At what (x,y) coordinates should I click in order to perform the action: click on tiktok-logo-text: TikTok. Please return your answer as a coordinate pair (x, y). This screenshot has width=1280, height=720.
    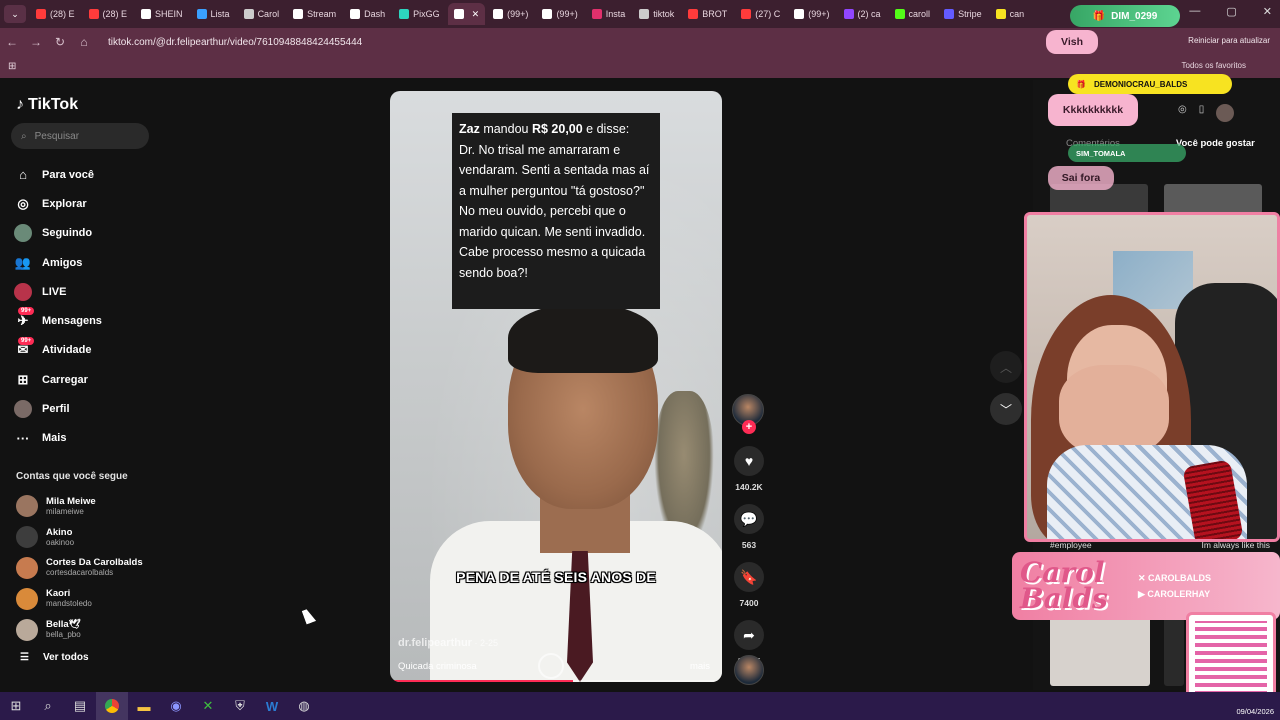
    Looking at the image, I should click on (53, 104).